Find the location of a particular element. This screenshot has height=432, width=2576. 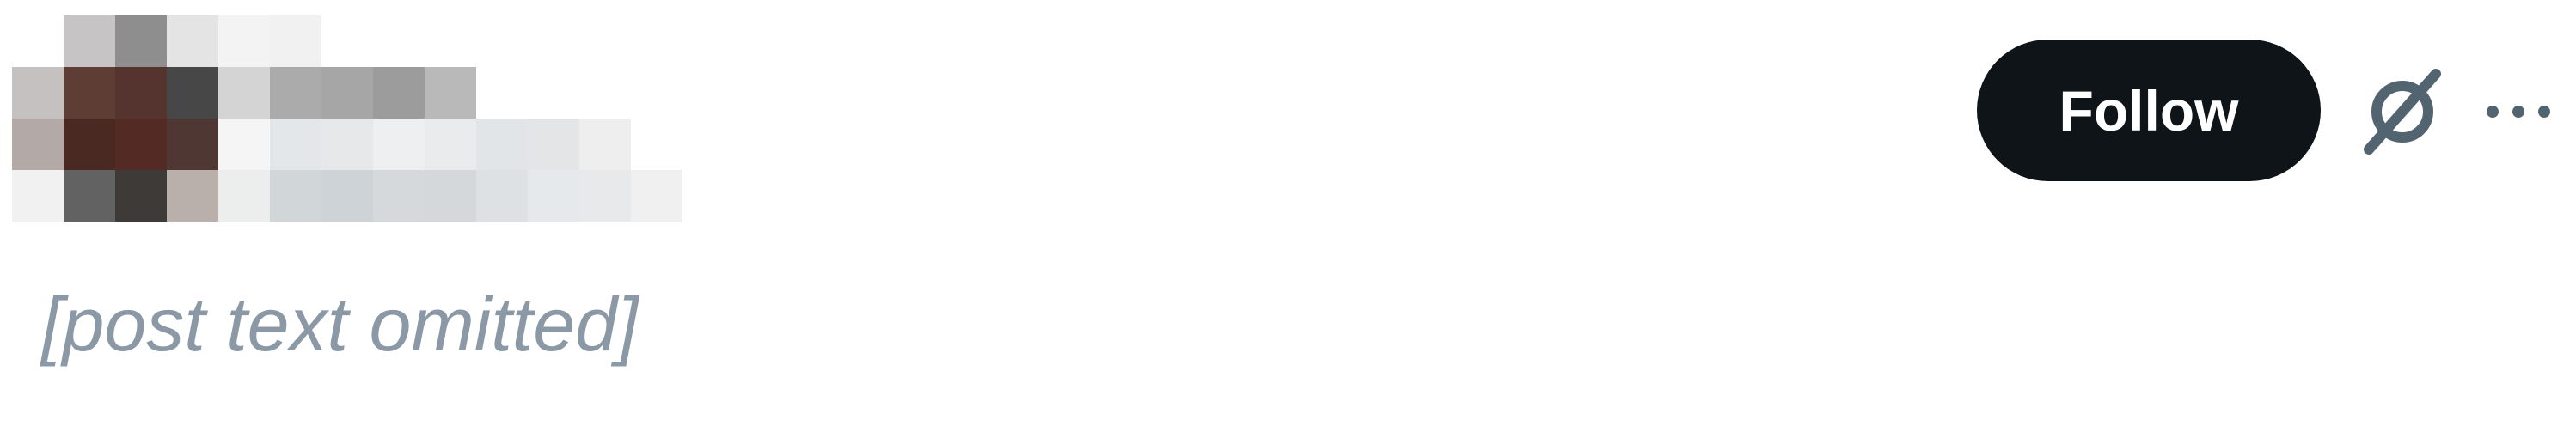

redacted-user-header is located at coordinates (347, 119).